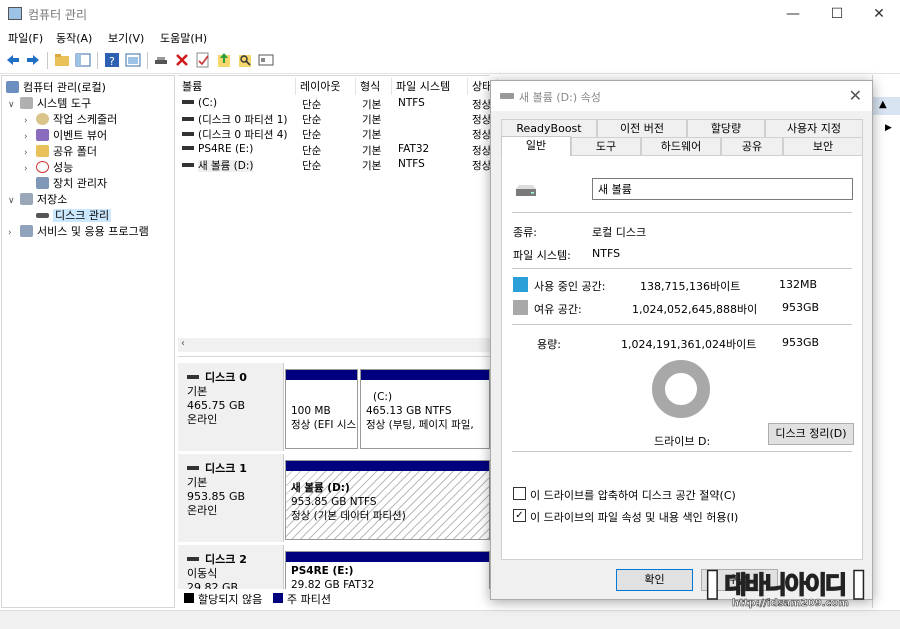 The height and width of the screenshot is (629, 900). What do you see at coordinates (689, 344) in the screenshot?
I see `capacity-bytes: 1,024,191,361,024바이트` at bounding box center [689, 344].